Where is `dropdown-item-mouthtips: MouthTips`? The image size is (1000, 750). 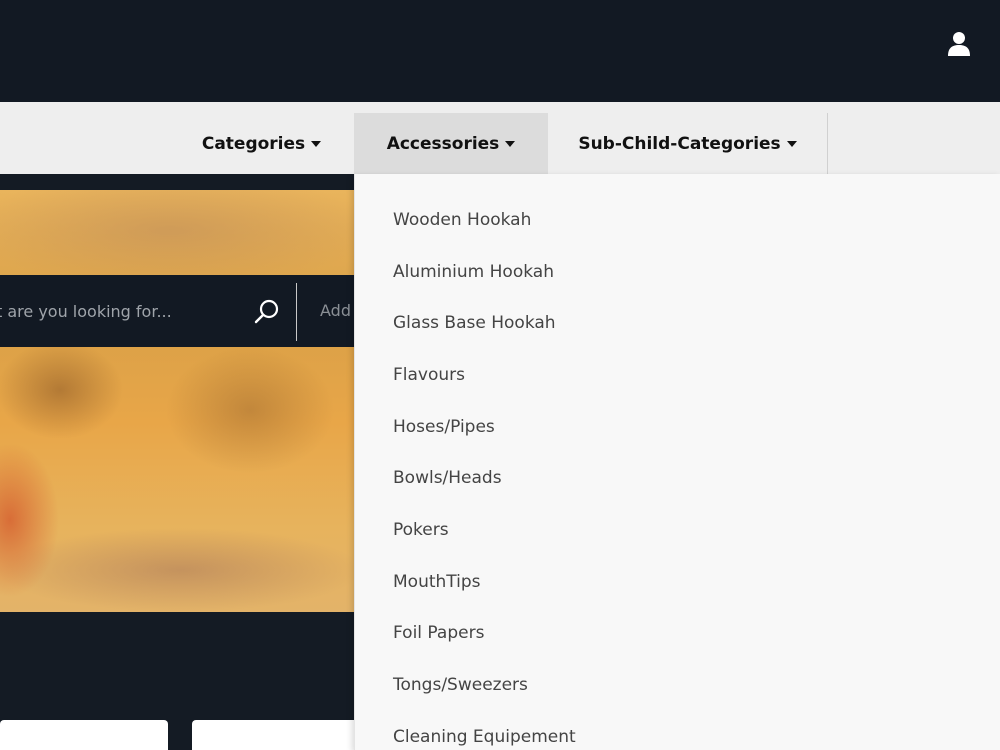 dropdown-item-mouthtips: MouthTips is located at coordinates (677, 582).